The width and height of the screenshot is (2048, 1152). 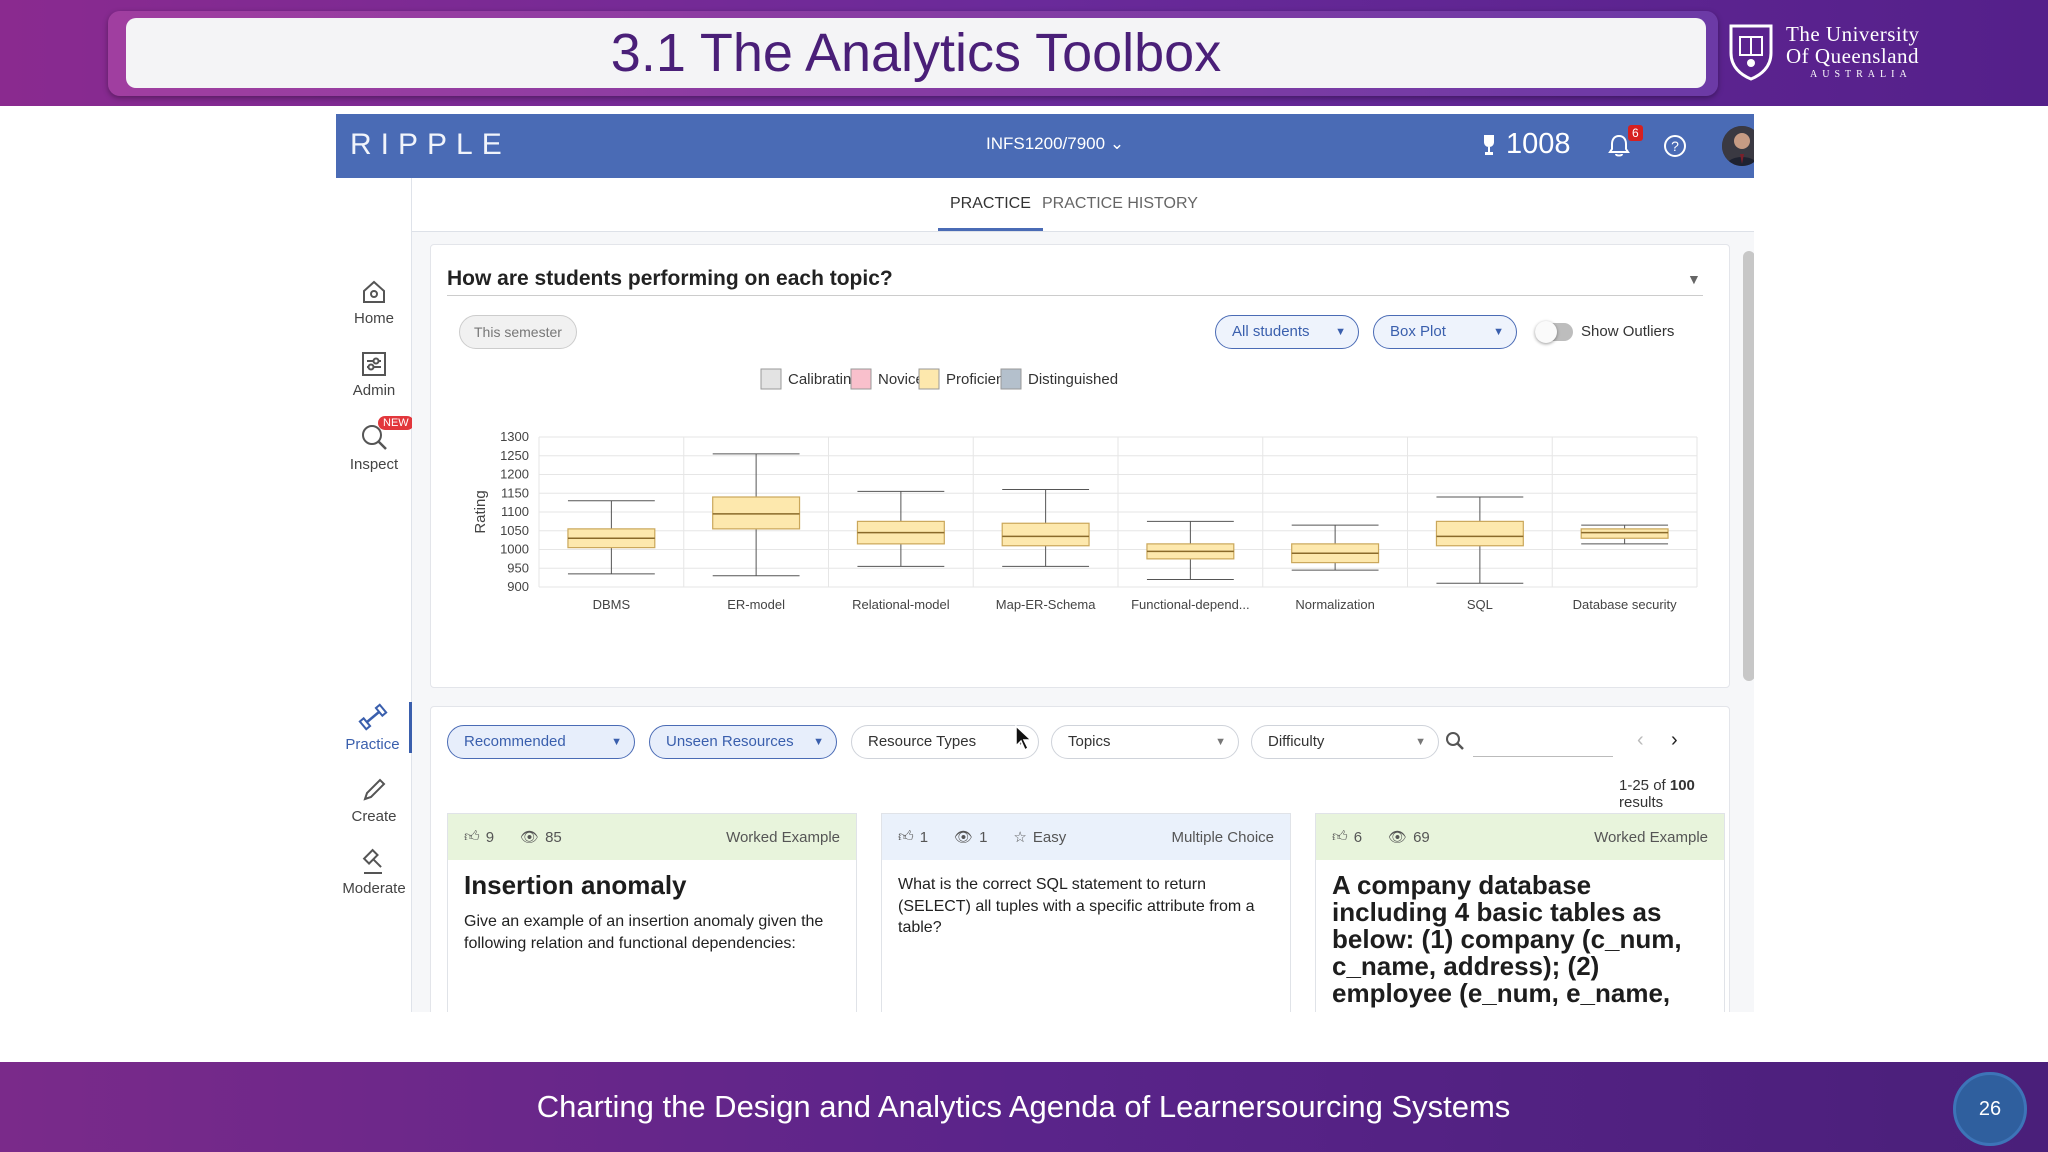 I want to click on legend-label: Proficient, so click(x=977, y=379).